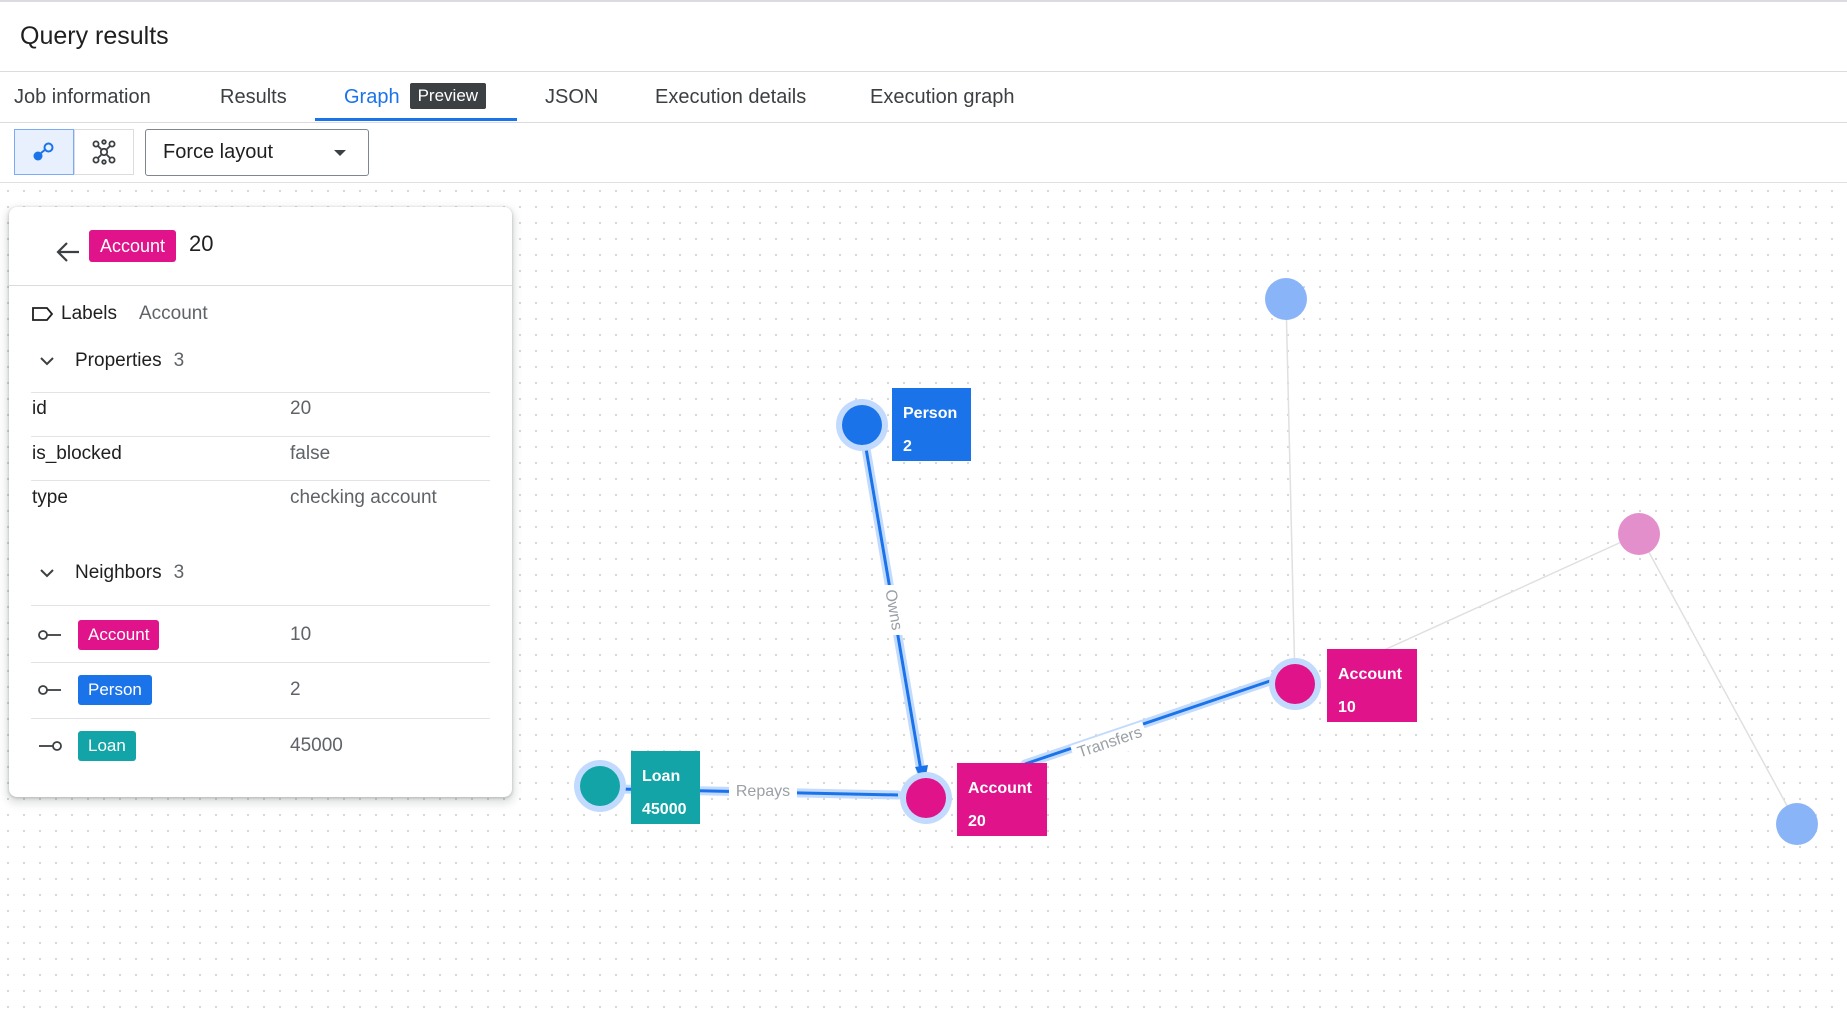 This screenshot has width=1847, height=1017. What do you see at coordinates (295, 689) in the screenshot?
I see `neighbor-value-person: 2` at bounding box center [295, 689].